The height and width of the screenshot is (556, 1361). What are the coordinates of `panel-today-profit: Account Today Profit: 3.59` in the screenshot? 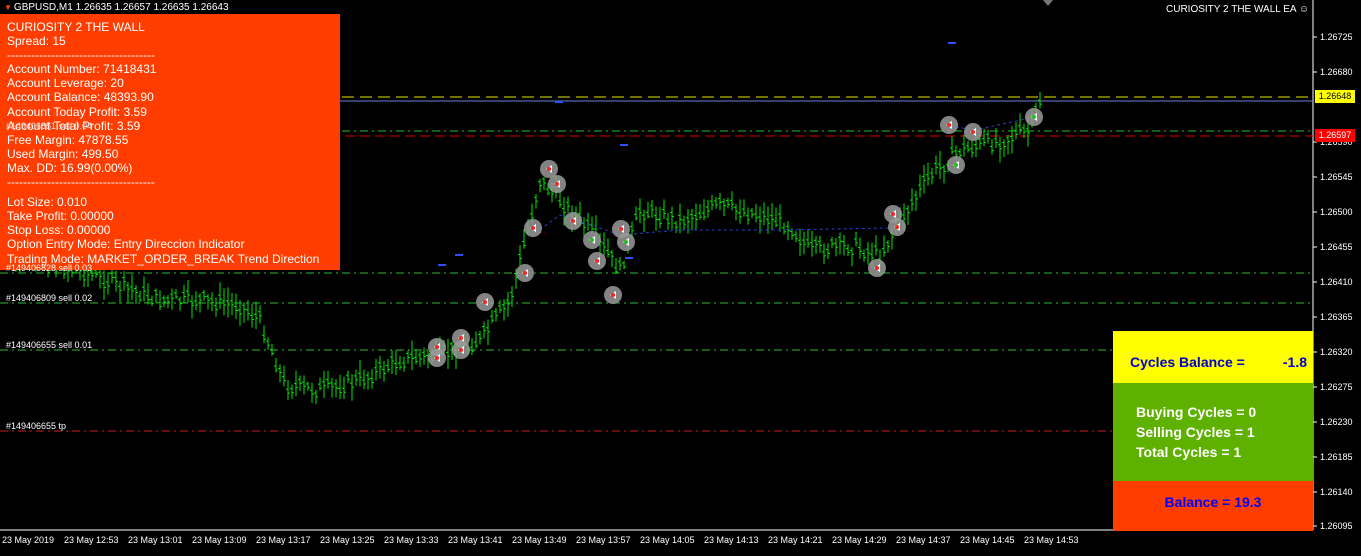 It's located at (77, 111).